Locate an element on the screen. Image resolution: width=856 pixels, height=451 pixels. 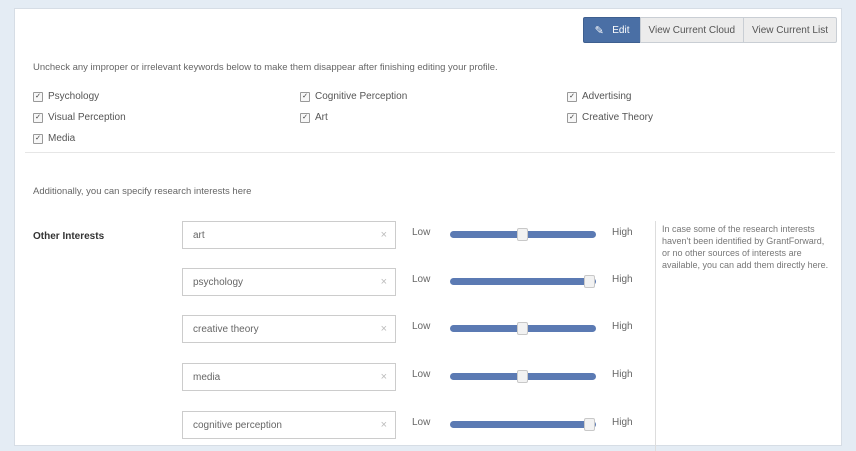
keyword-creative-theory: ✓ Creative Theory is located at coordinates (610, 117).